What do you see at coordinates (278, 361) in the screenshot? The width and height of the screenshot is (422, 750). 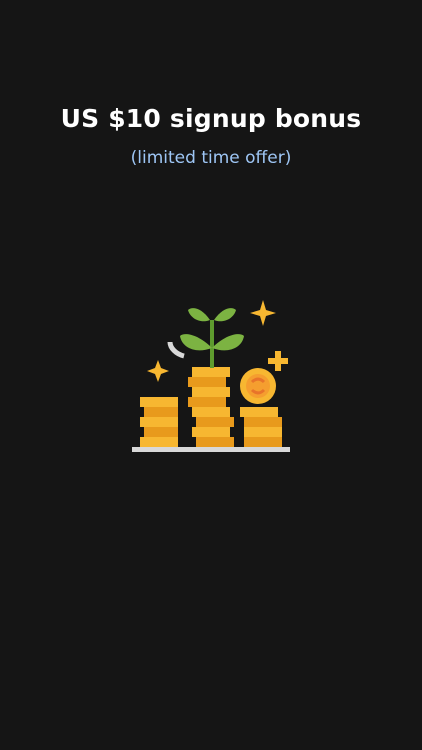 I see `plus-icon` at bounding box center [278, 361].